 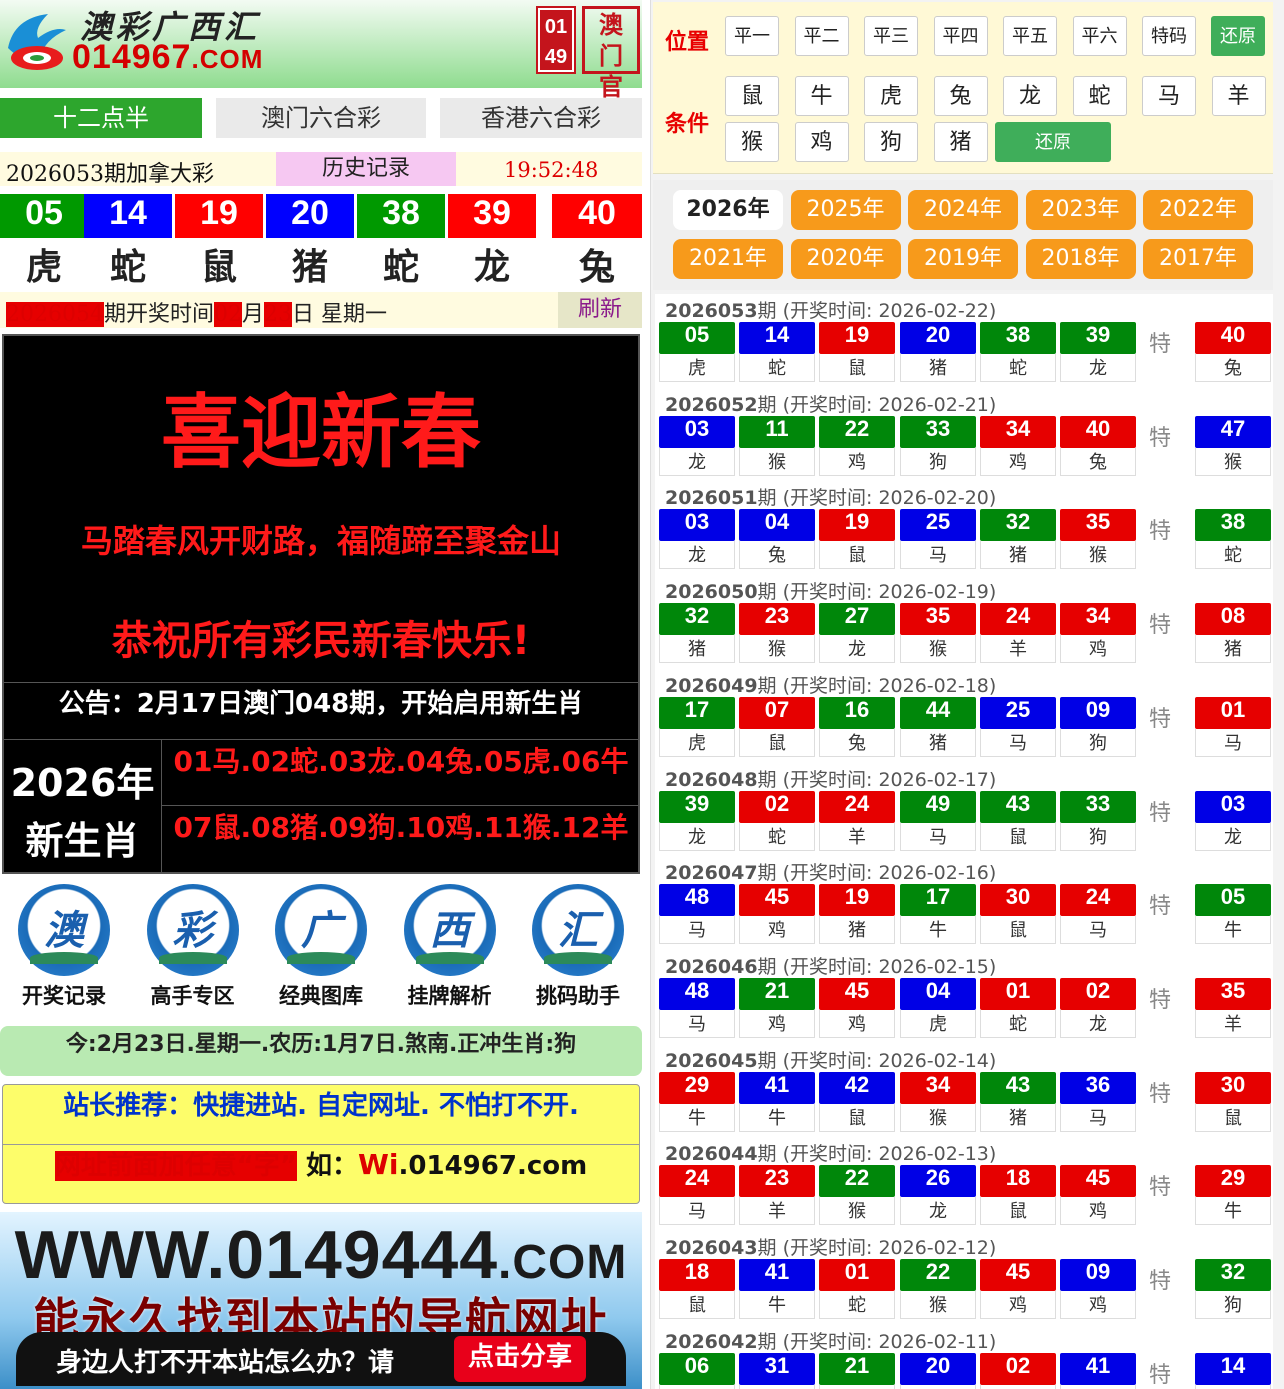 I want to click on history-ball-number: 32, so click(x=1018, y=525).